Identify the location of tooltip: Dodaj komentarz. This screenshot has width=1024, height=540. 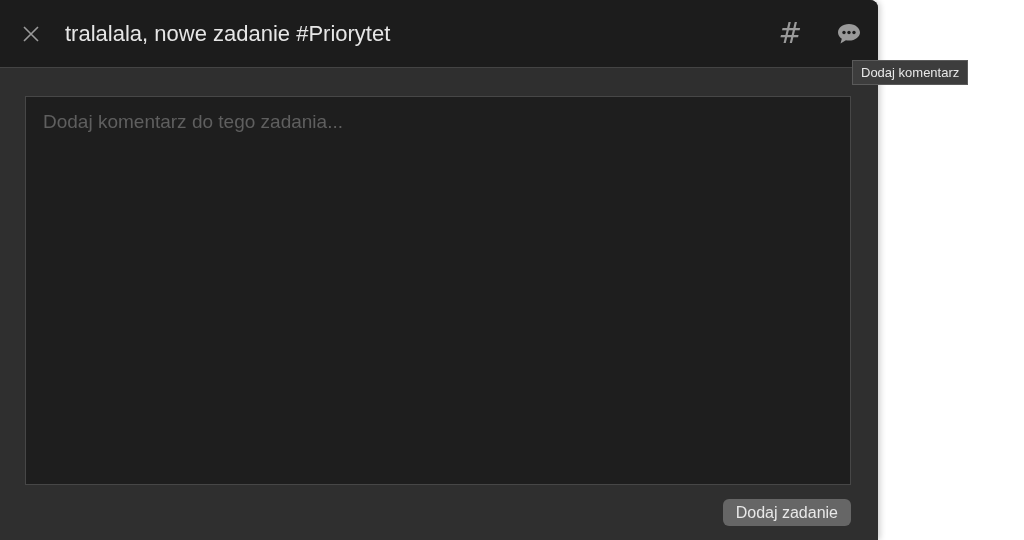
(910, 72).